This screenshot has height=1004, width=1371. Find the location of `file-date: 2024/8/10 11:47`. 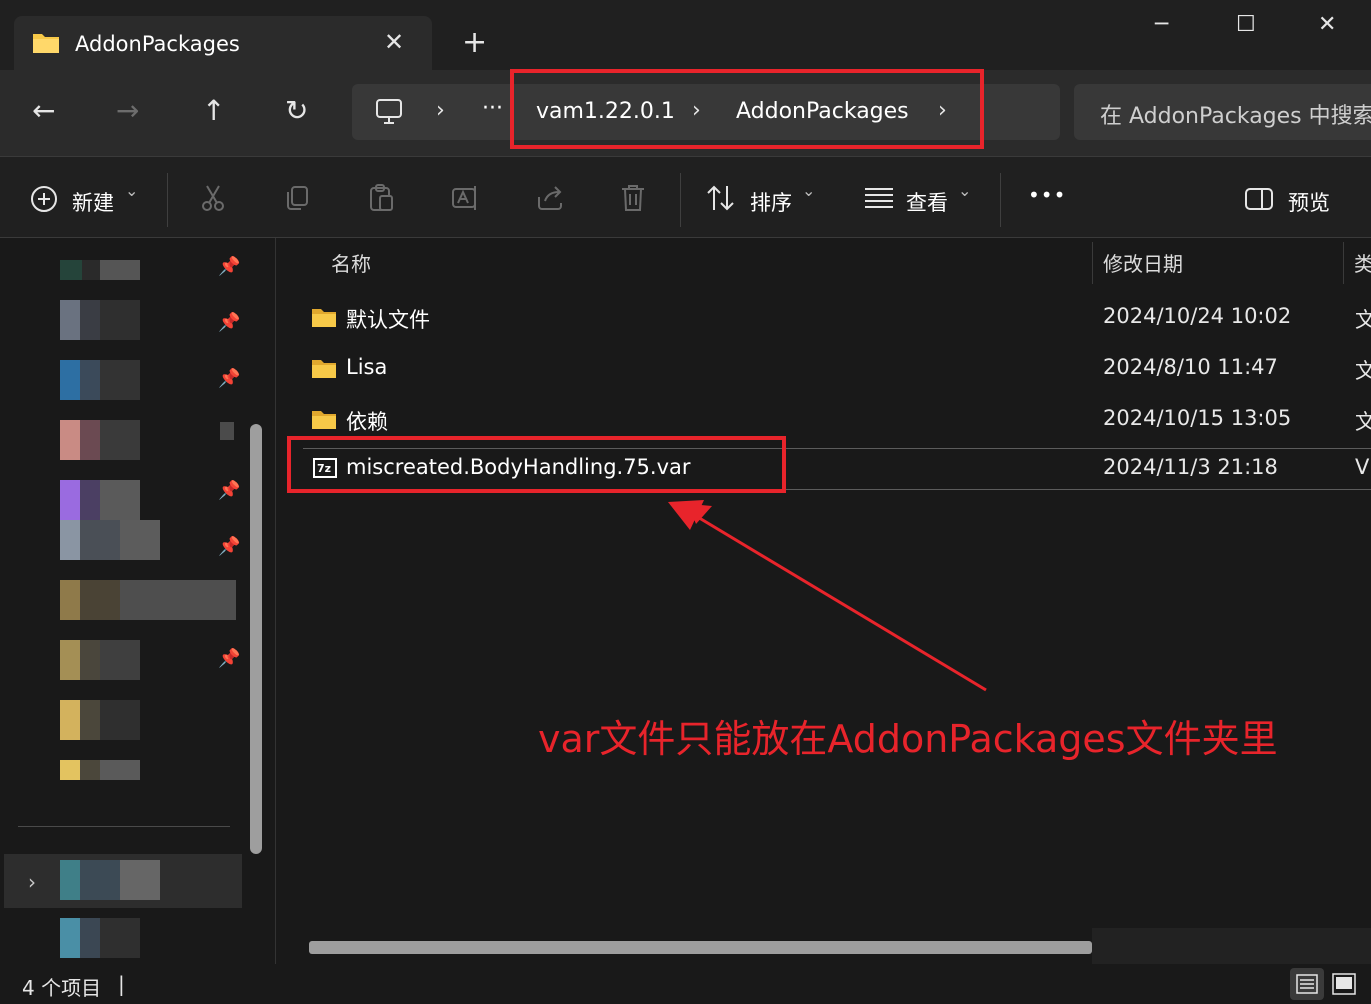

file-date: 2024/8/10 11:47 is located at coordinates (1190, 367).